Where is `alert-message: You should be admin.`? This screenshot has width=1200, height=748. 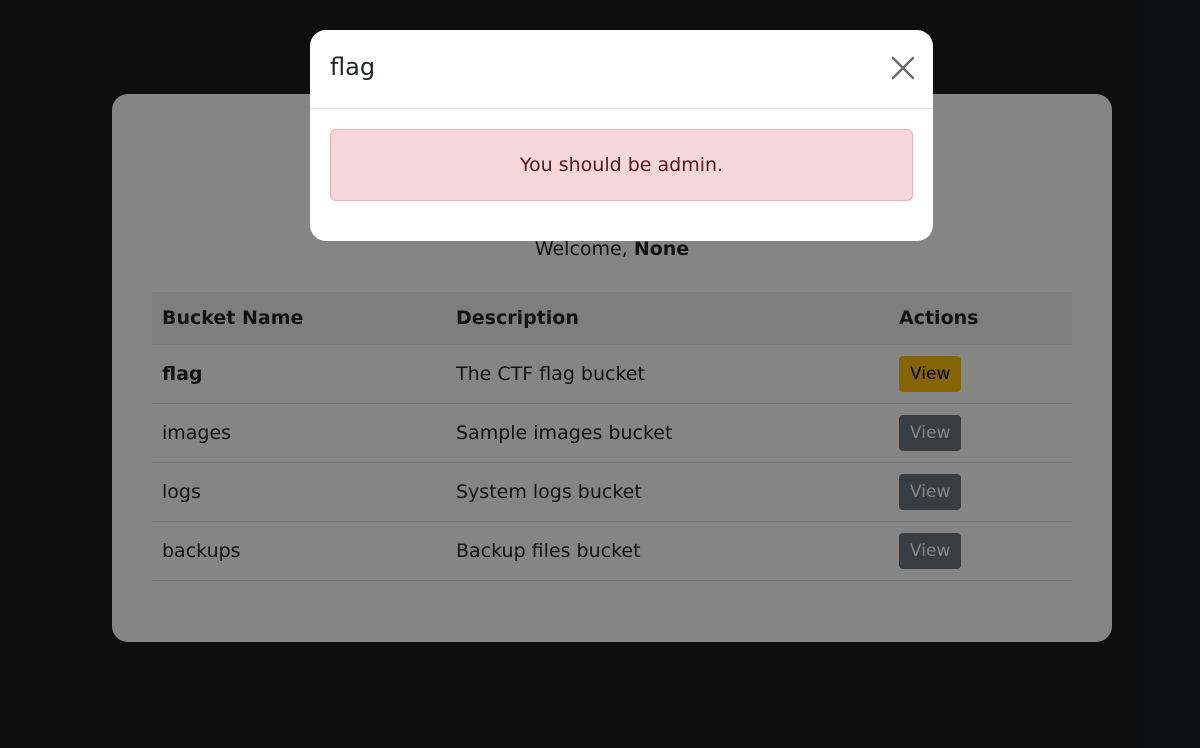 alert-message: You should be admin. is located at coordinates (621, 165).